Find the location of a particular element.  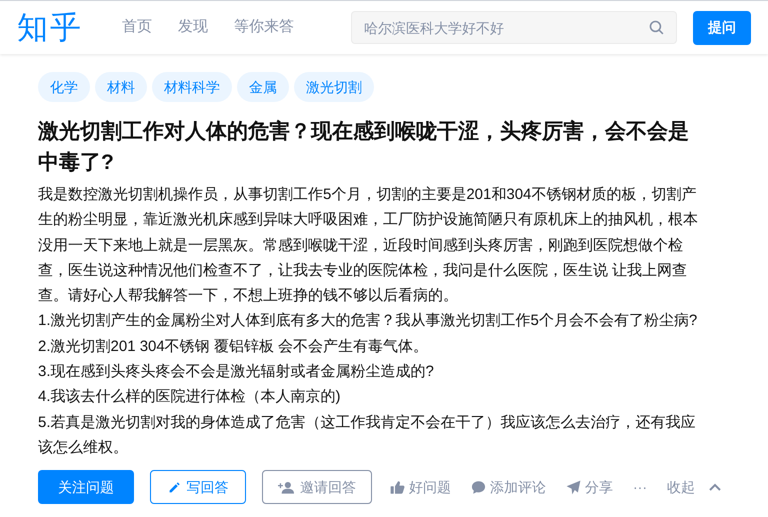

thumbs-up-icon is located at coordinates (397, 487).